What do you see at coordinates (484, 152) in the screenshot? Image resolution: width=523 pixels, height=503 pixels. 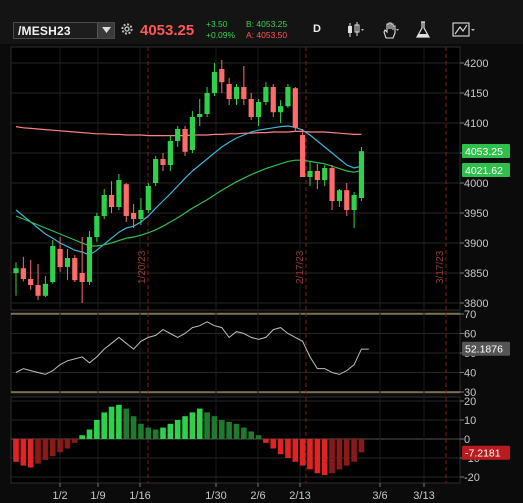 I see `price-label-text: 4053.25` at bounding box center [484, 152].